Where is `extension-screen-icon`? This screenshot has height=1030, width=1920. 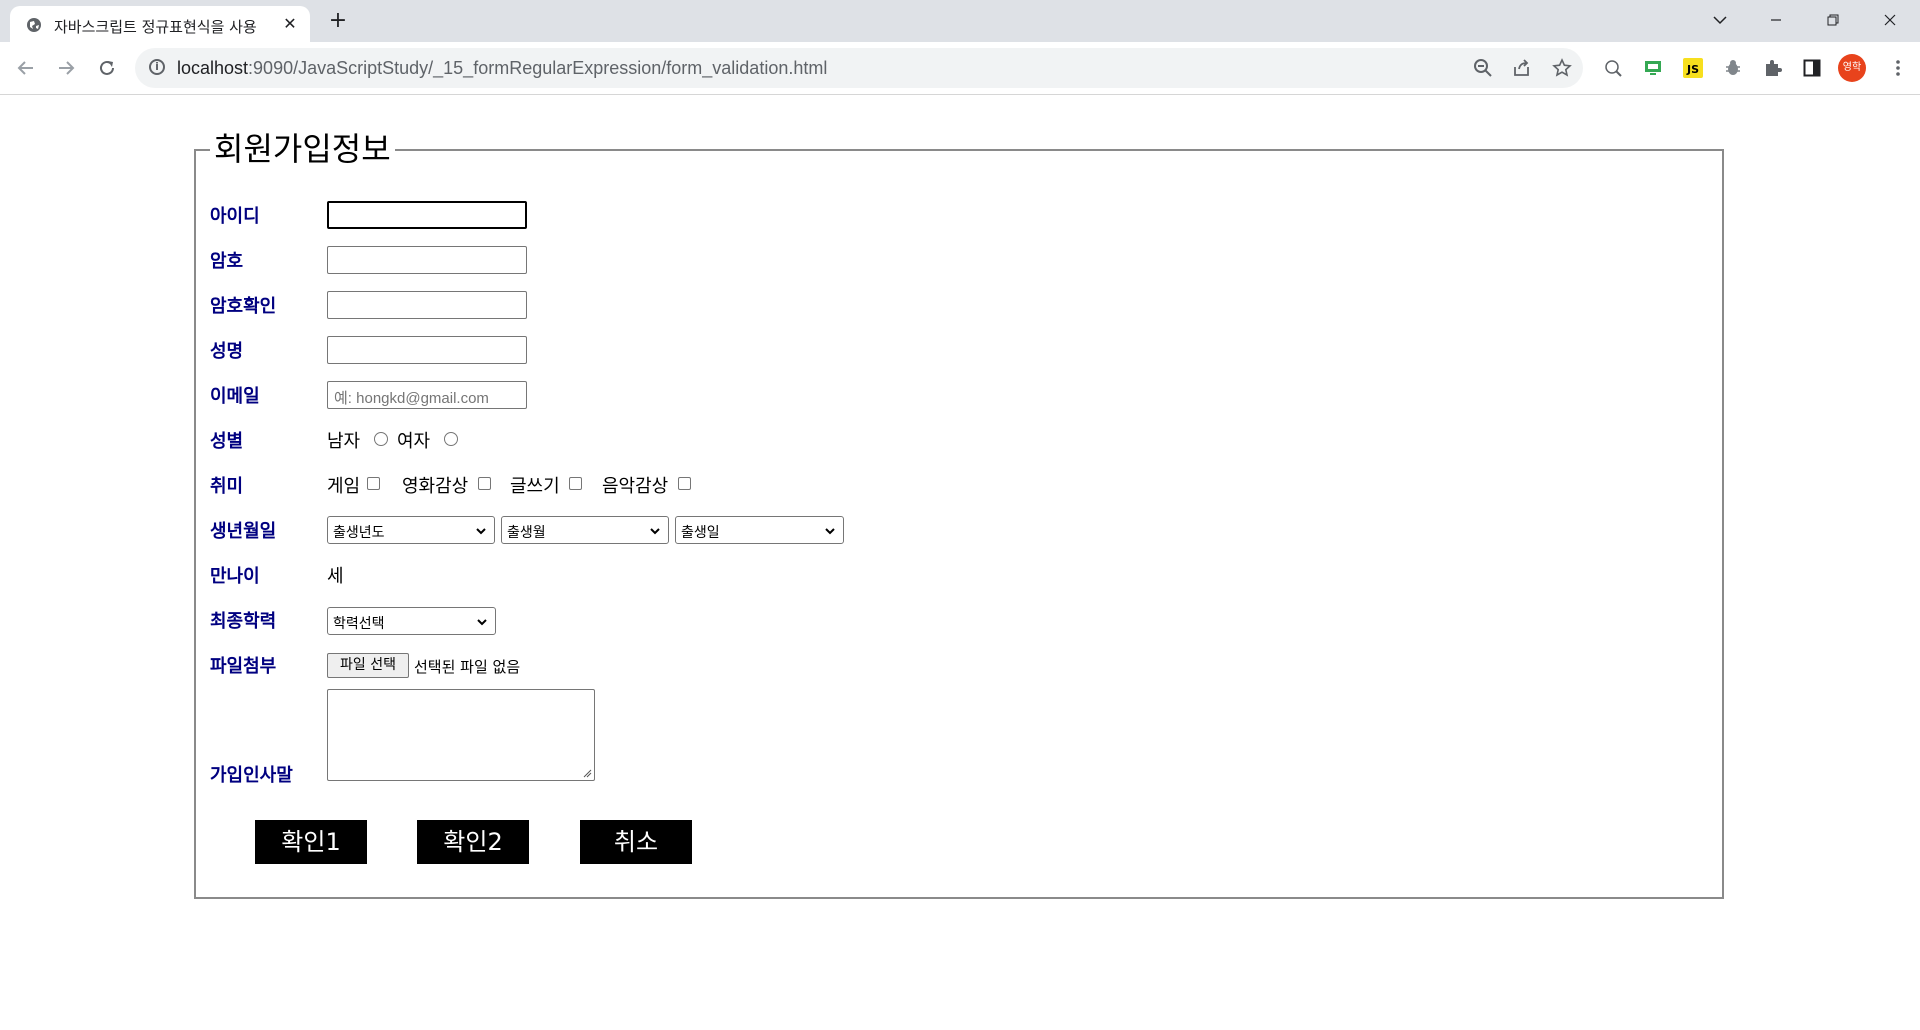 extension-screen-icon is located at coordinates (1653, 68).